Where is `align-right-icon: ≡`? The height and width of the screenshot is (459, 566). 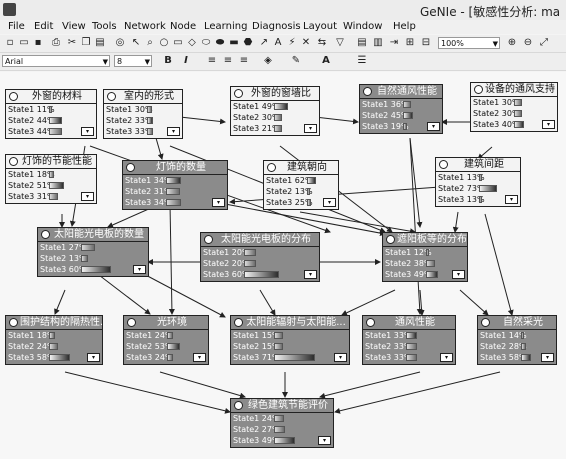 align-right-icon: ≡ is located at coordinates (244, 61).